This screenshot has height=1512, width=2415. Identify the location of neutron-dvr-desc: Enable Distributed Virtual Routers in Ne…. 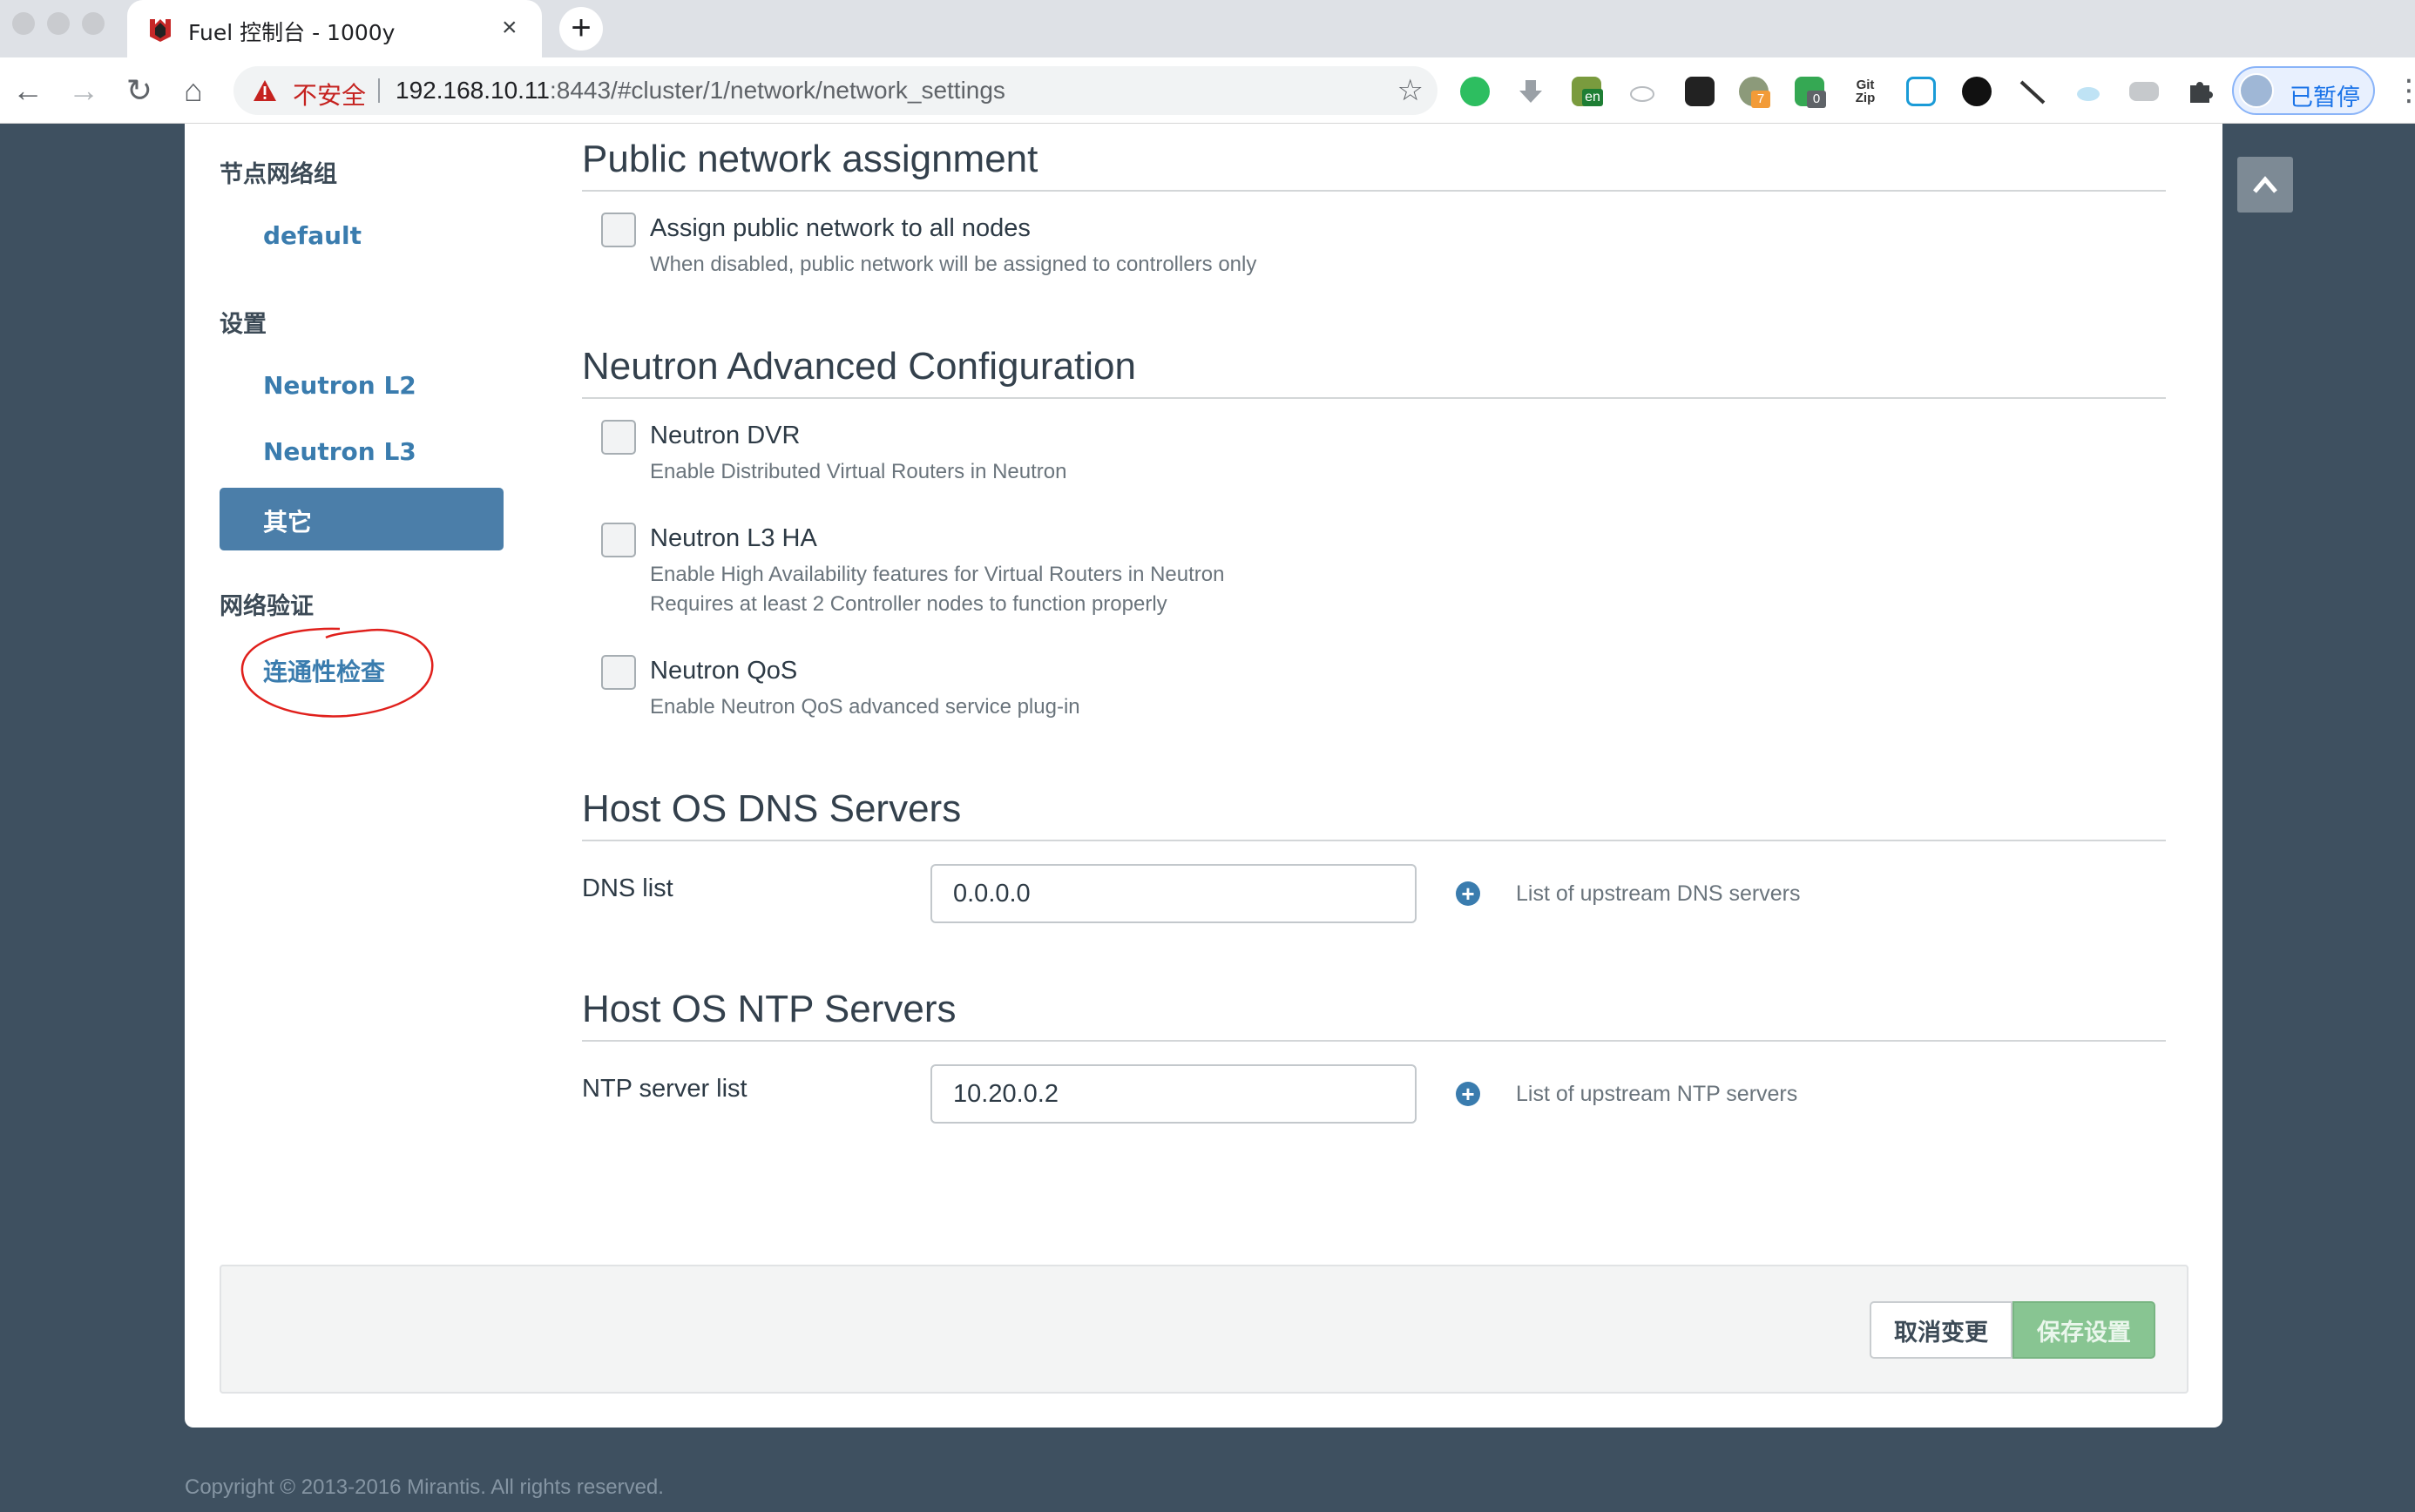
(858, 471).